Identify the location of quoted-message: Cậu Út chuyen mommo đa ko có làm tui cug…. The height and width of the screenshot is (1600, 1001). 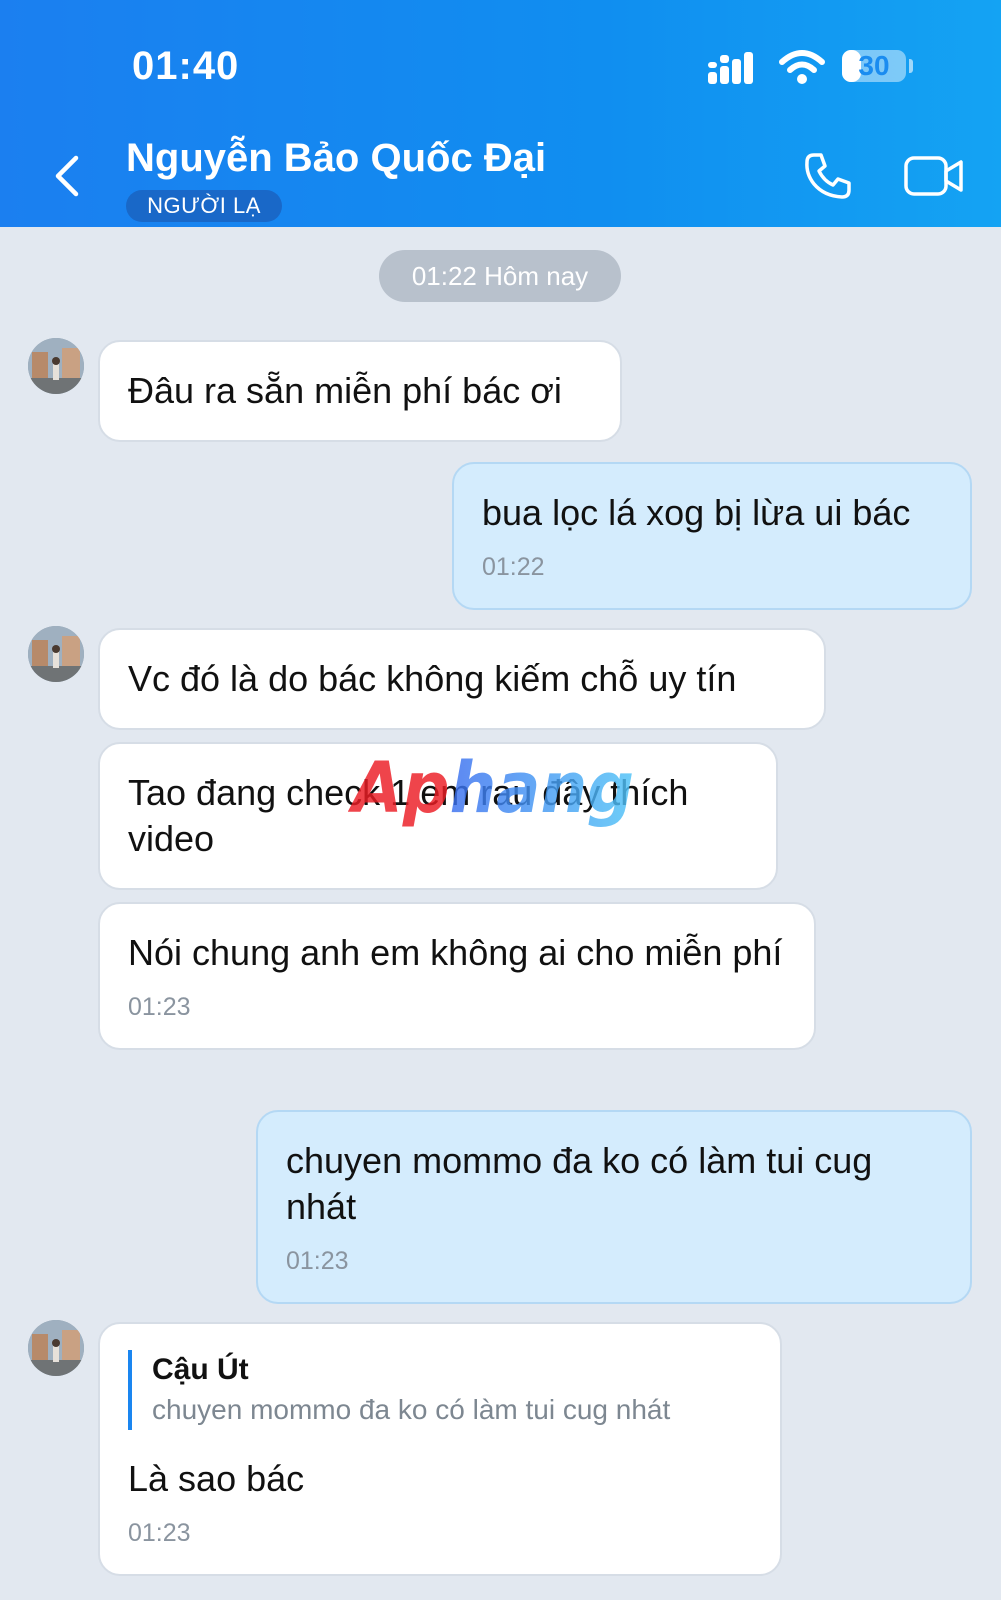
(440, 1390).